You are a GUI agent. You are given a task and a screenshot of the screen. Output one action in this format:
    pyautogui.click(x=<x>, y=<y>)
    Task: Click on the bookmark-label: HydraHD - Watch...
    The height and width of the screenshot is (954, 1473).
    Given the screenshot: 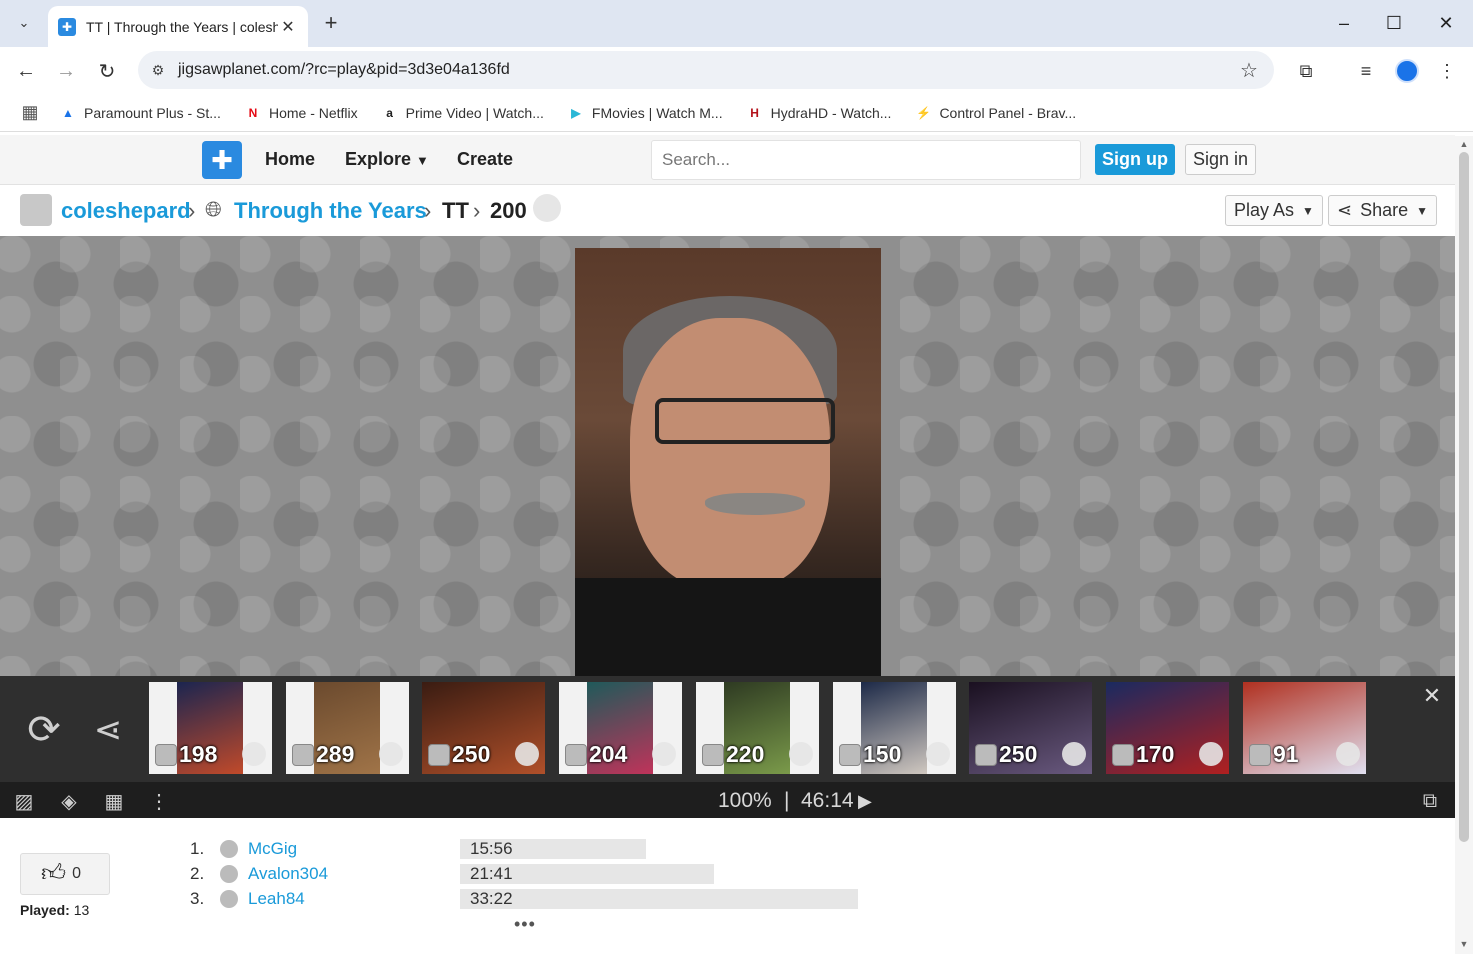 What is the action you would take?
    pyautogui.click(x=831, y=112)
    